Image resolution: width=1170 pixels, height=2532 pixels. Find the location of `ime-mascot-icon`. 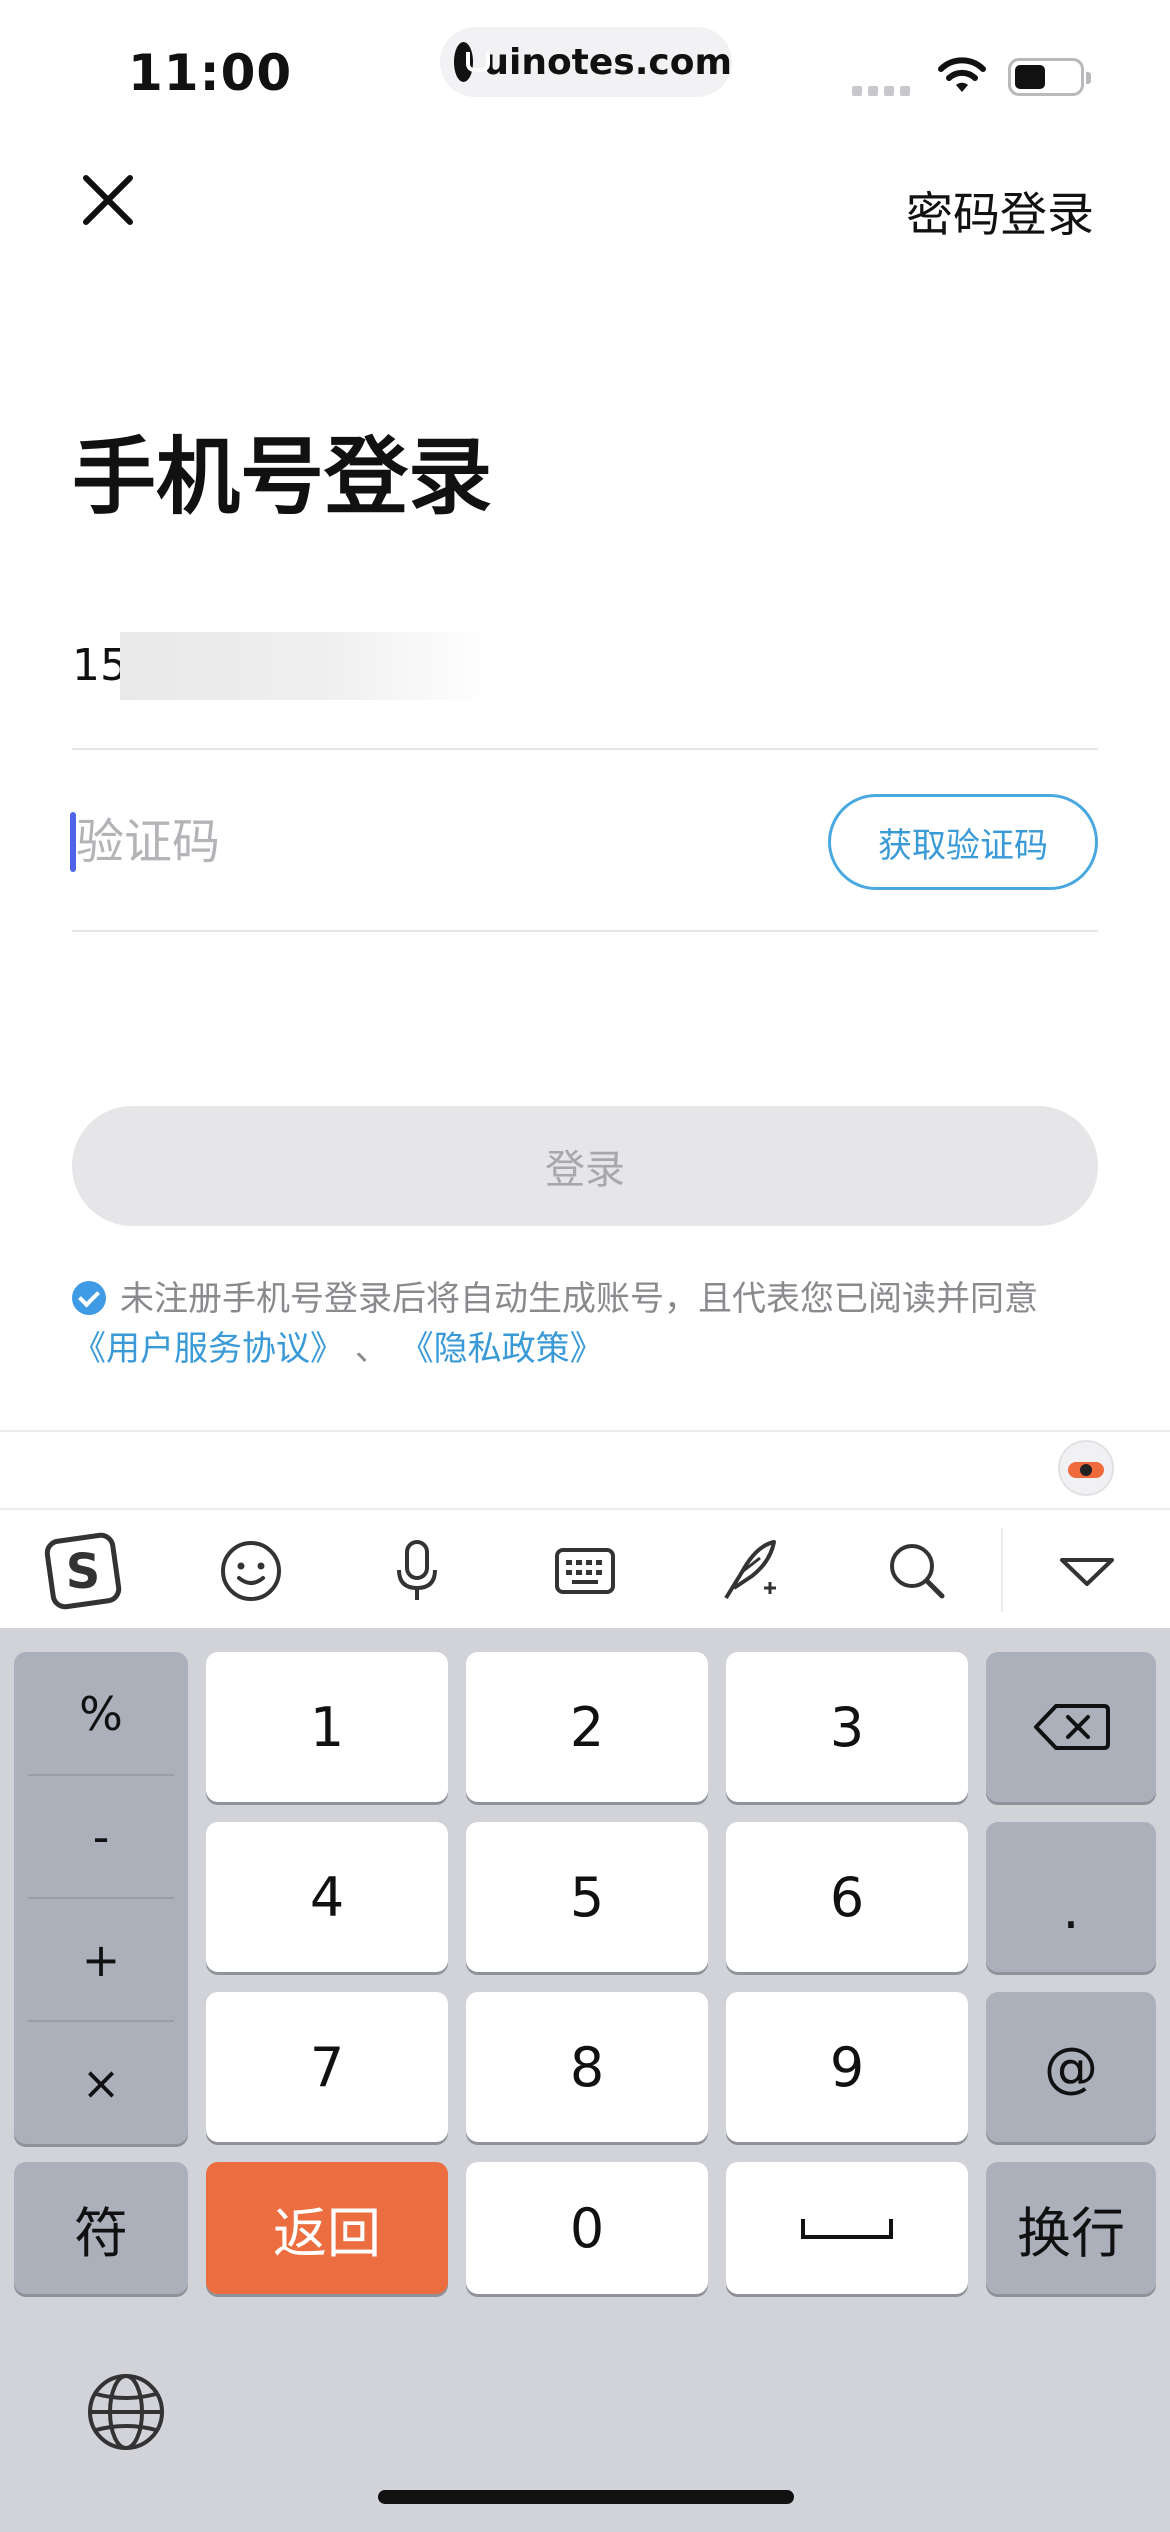

ime-mascot-icon is located at coordinates (1086, 1468).